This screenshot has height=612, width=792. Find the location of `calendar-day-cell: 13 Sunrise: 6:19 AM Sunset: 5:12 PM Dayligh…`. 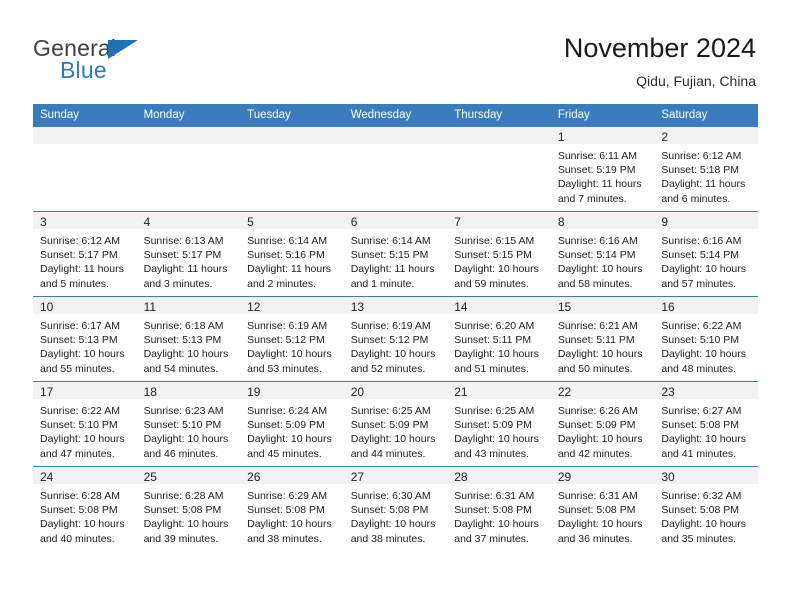

calendar-day-cell: 13 Sunrise: 6:19 AM Sunset: 5:12 PM Dayligh… is located at coordinates (395, 339).